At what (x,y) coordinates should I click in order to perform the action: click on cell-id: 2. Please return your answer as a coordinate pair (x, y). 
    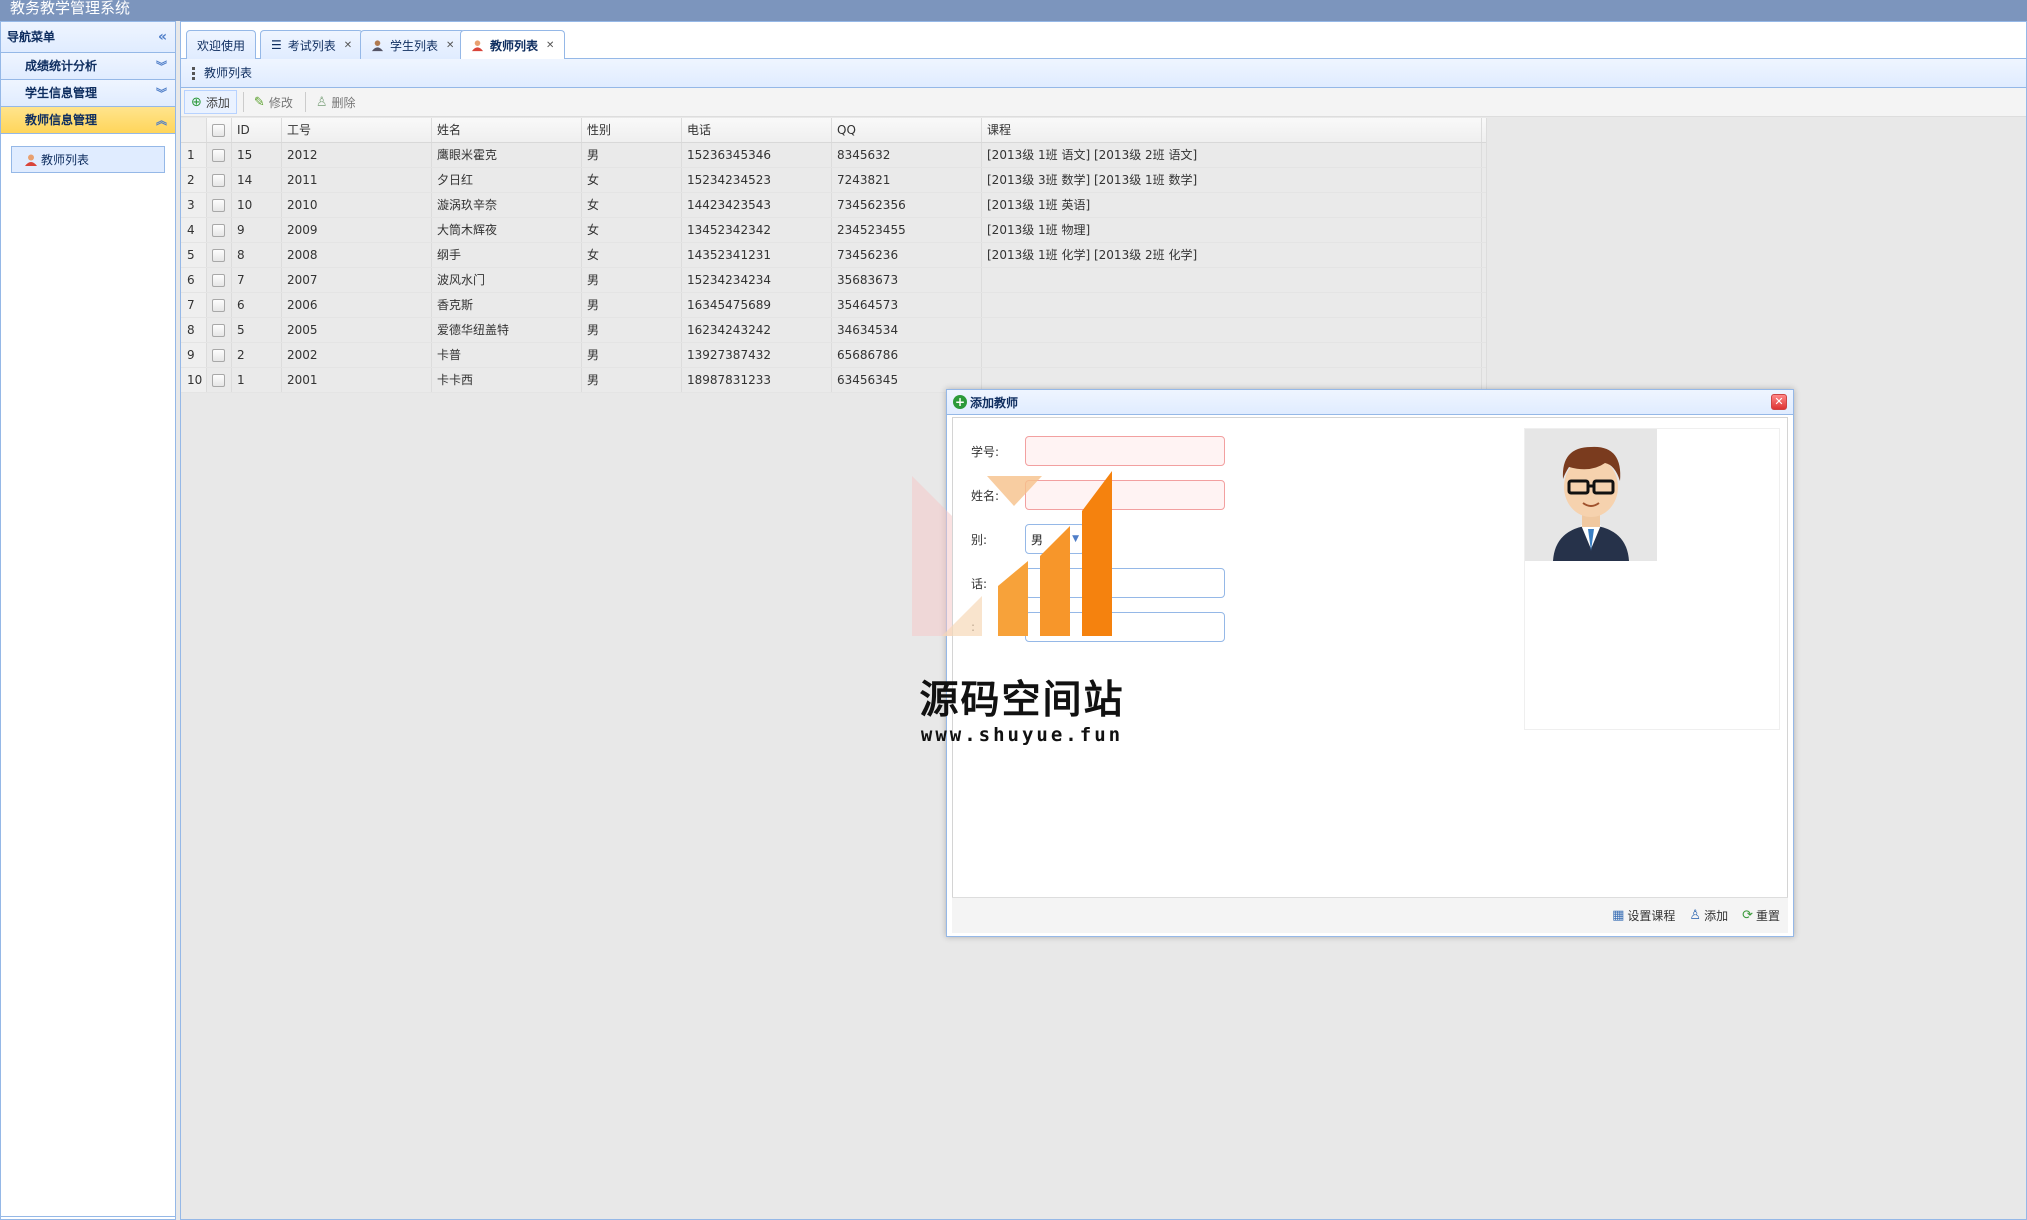
    Looking at the image, I should click on (257, 355).